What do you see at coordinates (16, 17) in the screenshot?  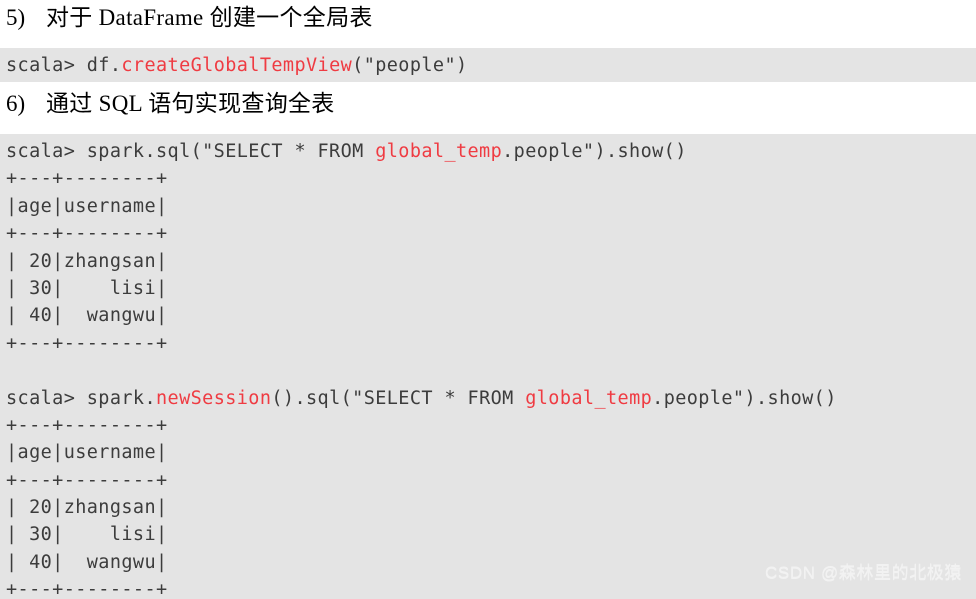 I see `heading-number: 5)` at bounding box center [16, 17].